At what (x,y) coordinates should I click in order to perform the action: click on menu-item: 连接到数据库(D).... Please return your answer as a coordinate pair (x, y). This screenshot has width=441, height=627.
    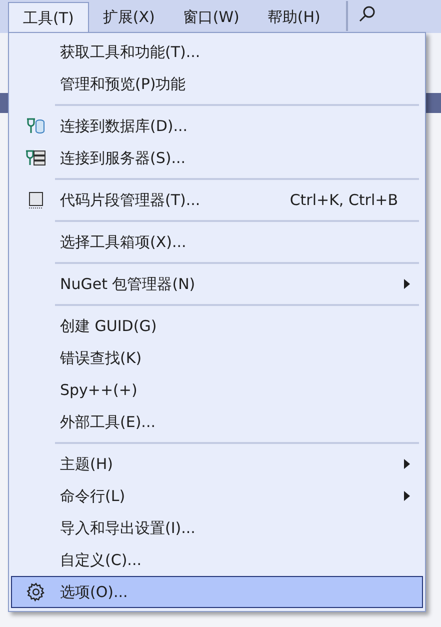
    Looking at the image, I should click on (217, 126).